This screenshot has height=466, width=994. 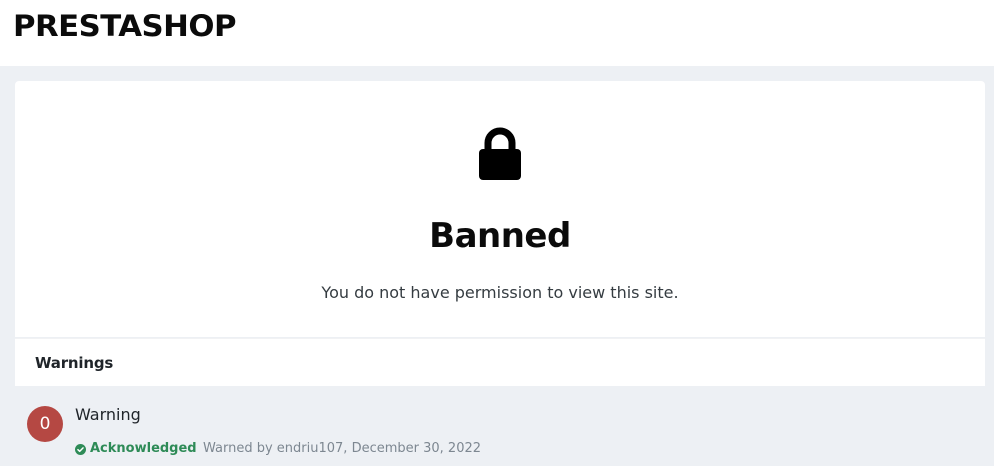 What do you see at coordinates (497, 33) in the screenshot?
I see `site-header: PRESTASHOP` at bounding box center [497, 33].